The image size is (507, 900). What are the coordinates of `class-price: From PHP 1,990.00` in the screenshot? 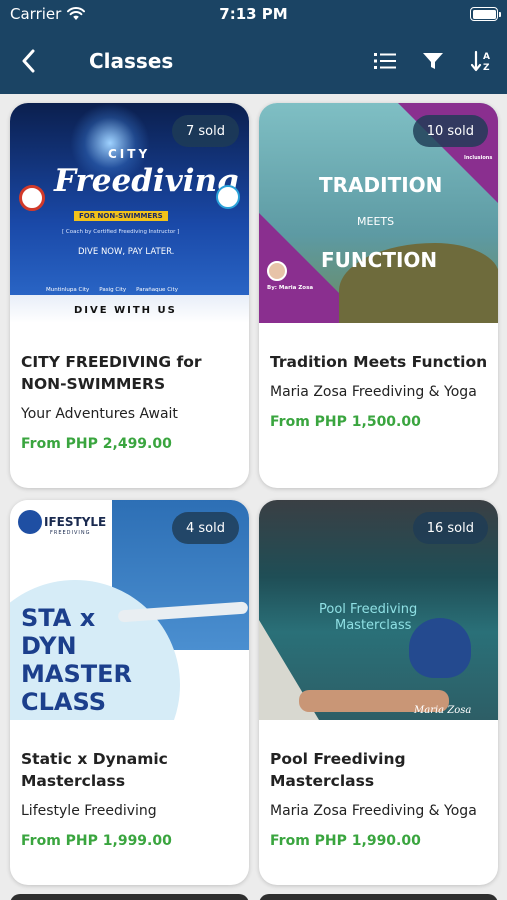 It's located at (345, 841).